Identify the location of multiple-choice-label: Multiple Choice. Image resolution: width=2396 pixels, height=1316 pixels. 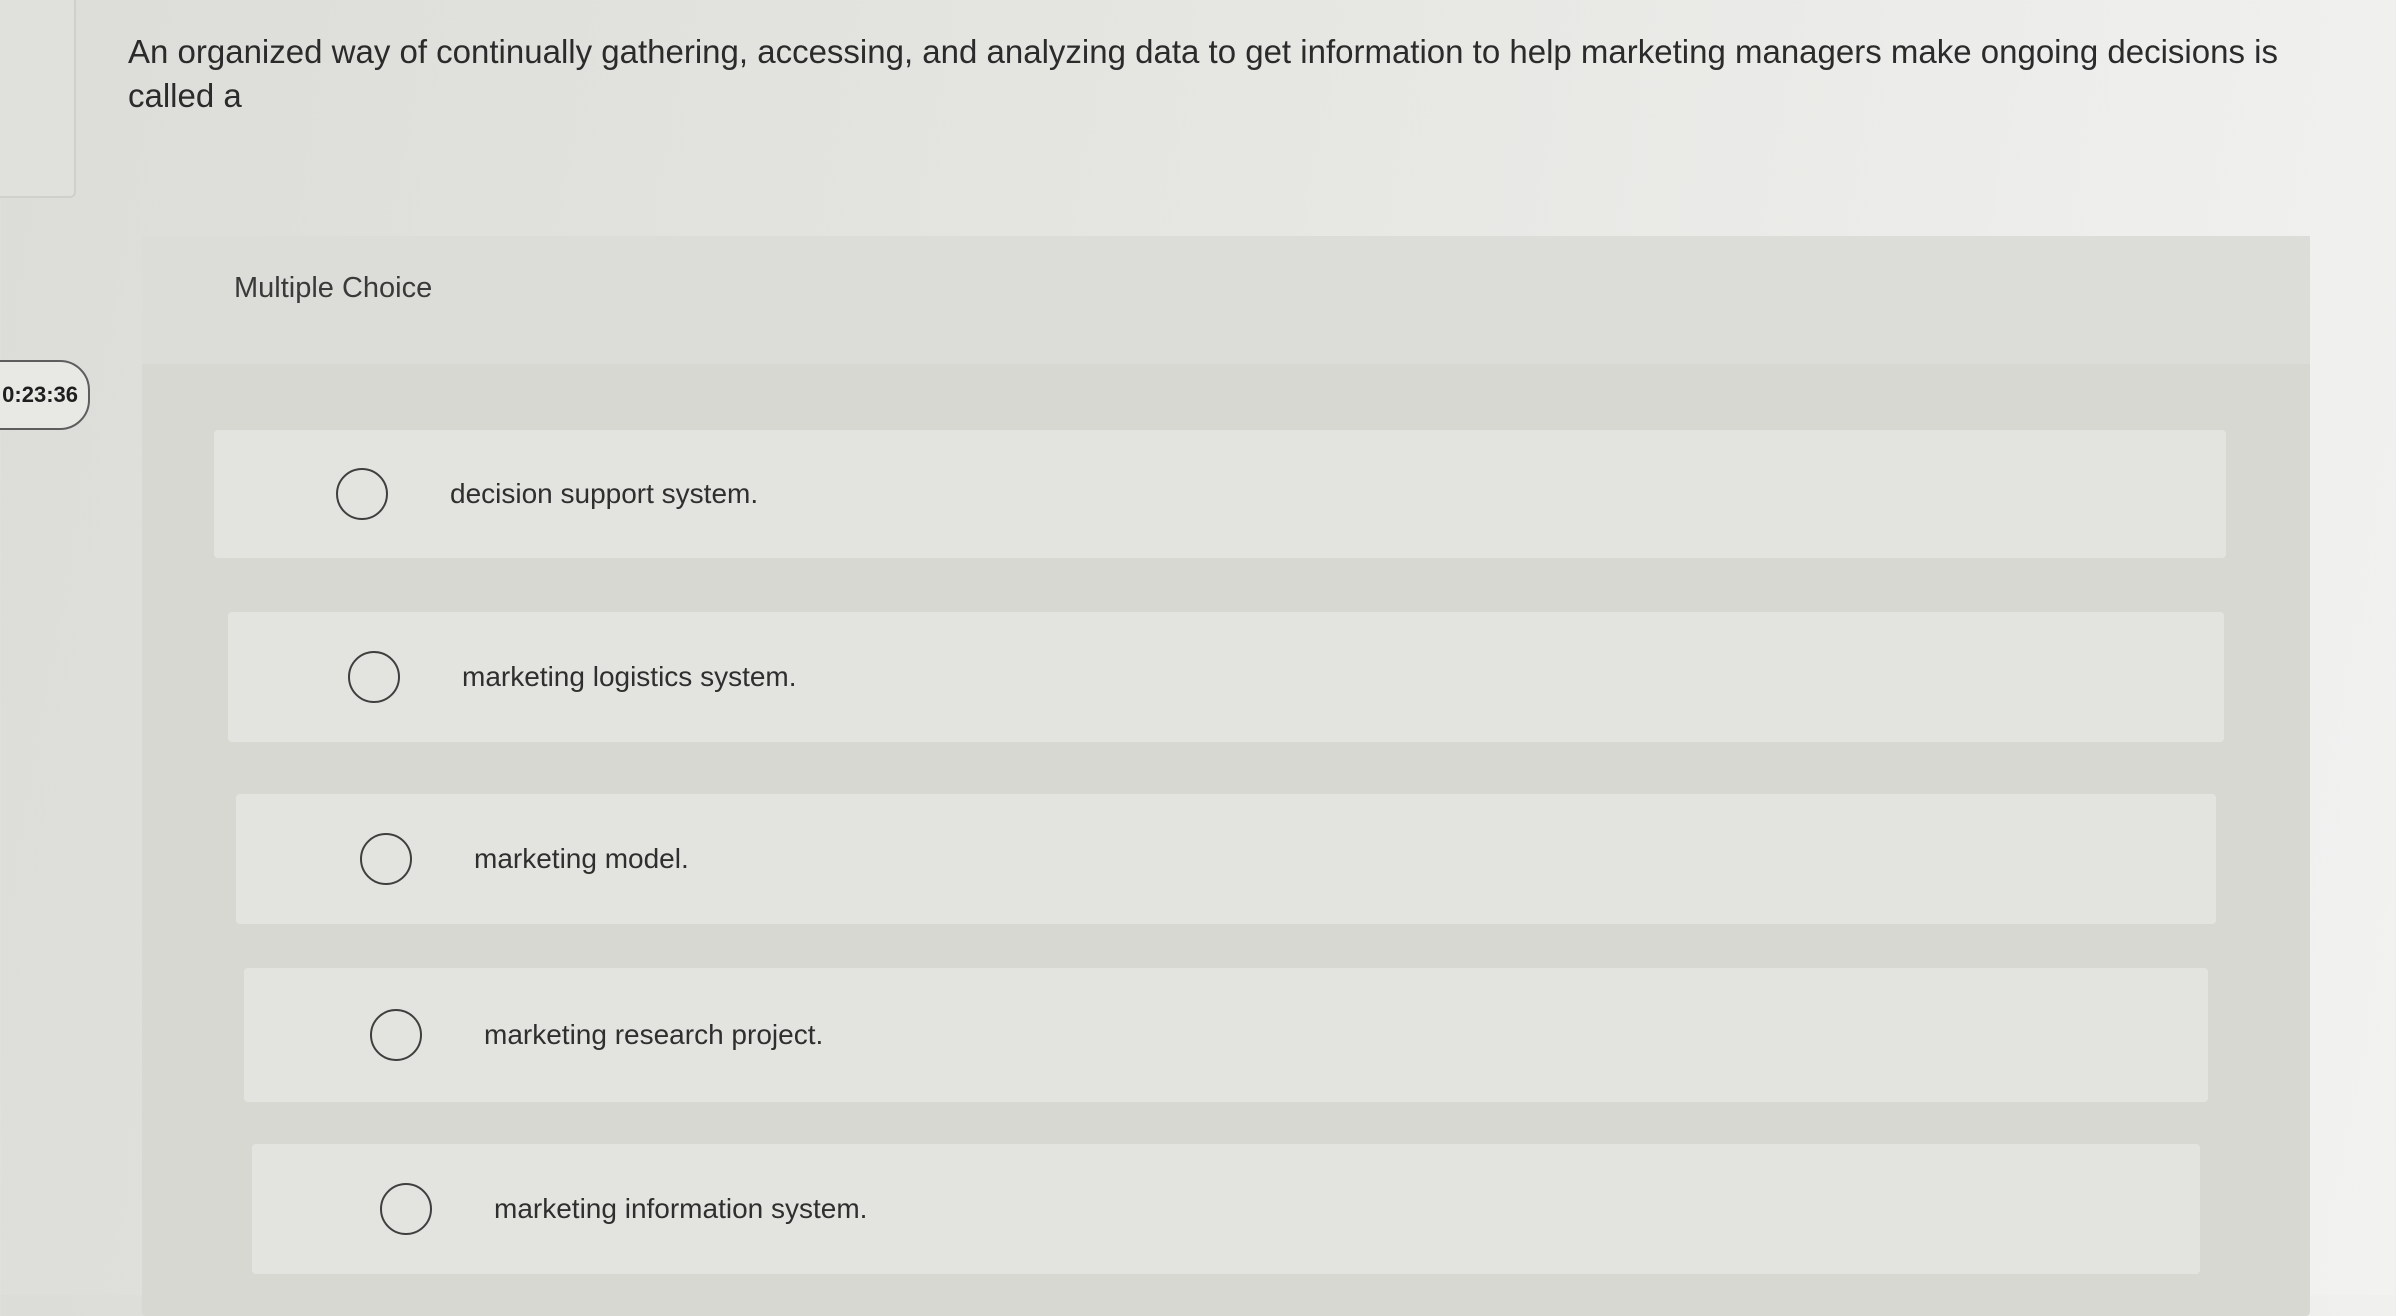
(333, 288).